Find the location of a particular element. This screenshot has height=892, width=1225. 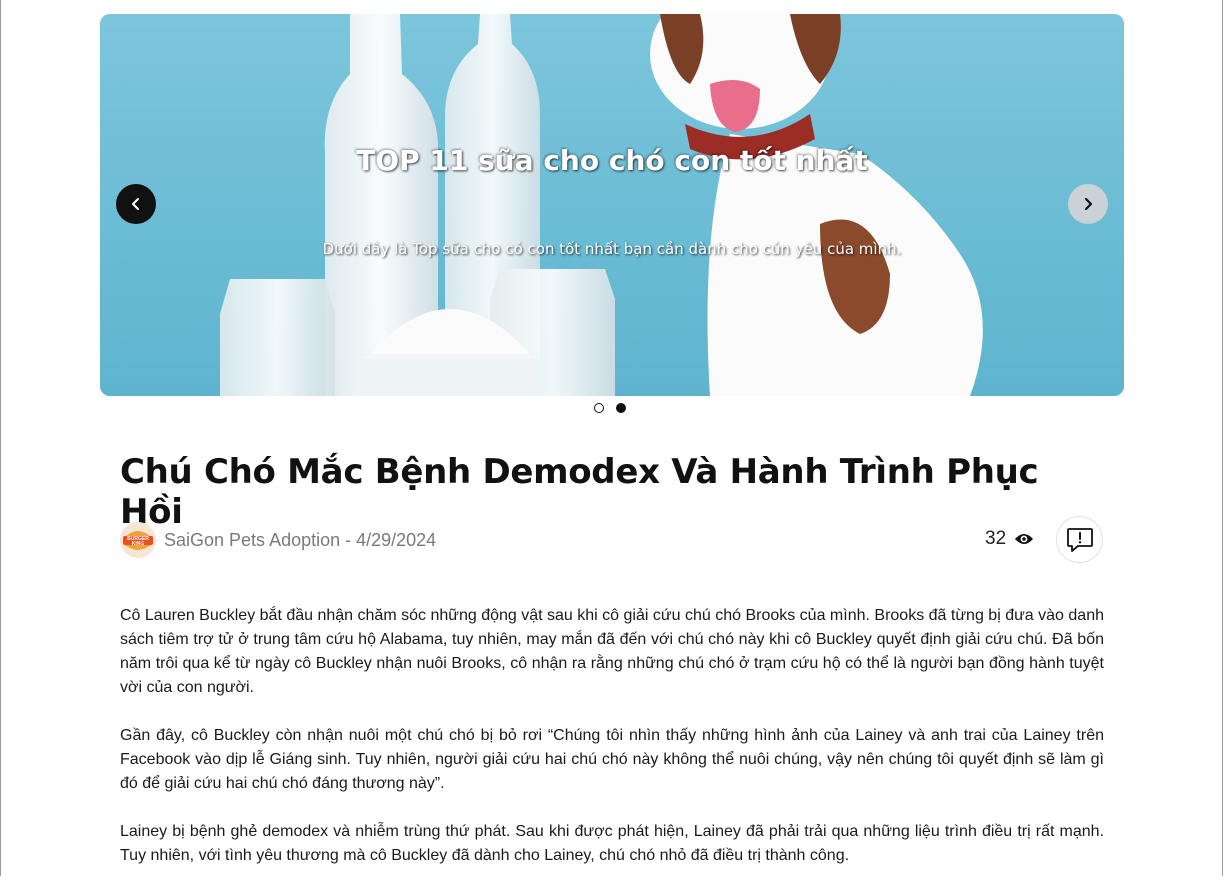

author-date: SaiGon Pets Adoption - 4/29/2024 is located at coordinates (300, 540).